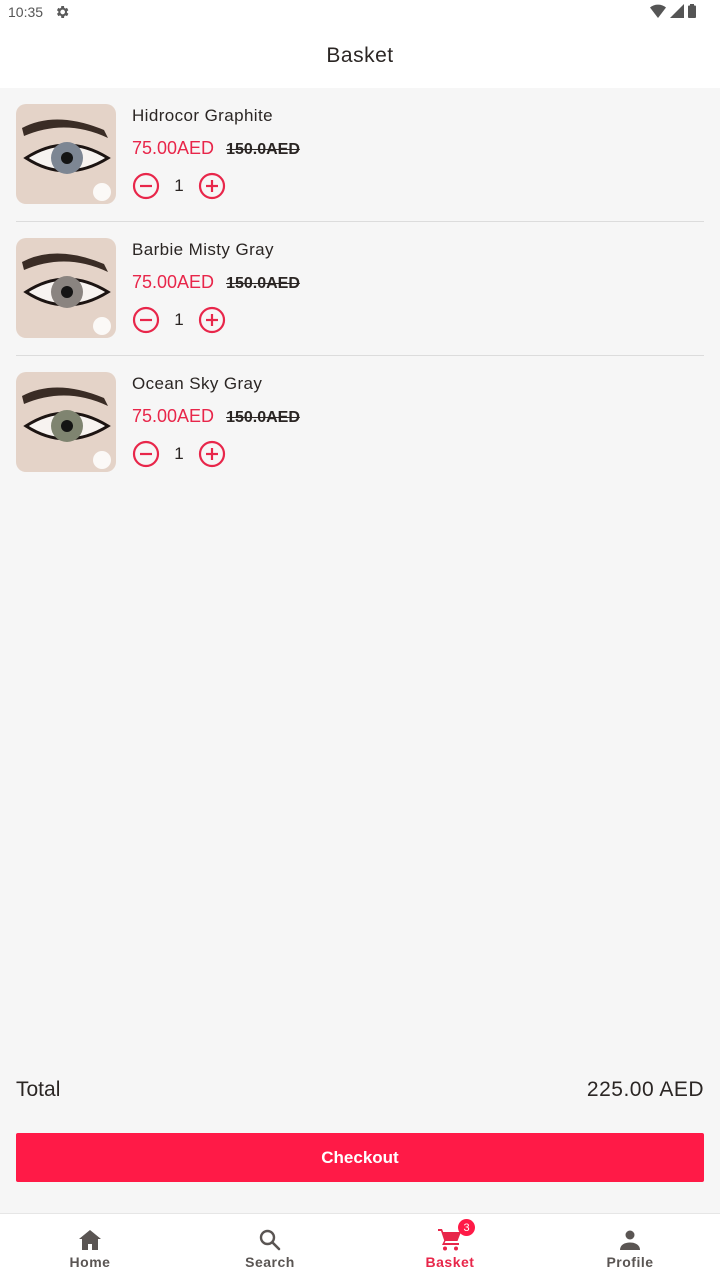 The image size is (720, 1280). Describe the element at coordinates (450, 1262) in the screenshot. I see `nav-label: Basket` at that location.